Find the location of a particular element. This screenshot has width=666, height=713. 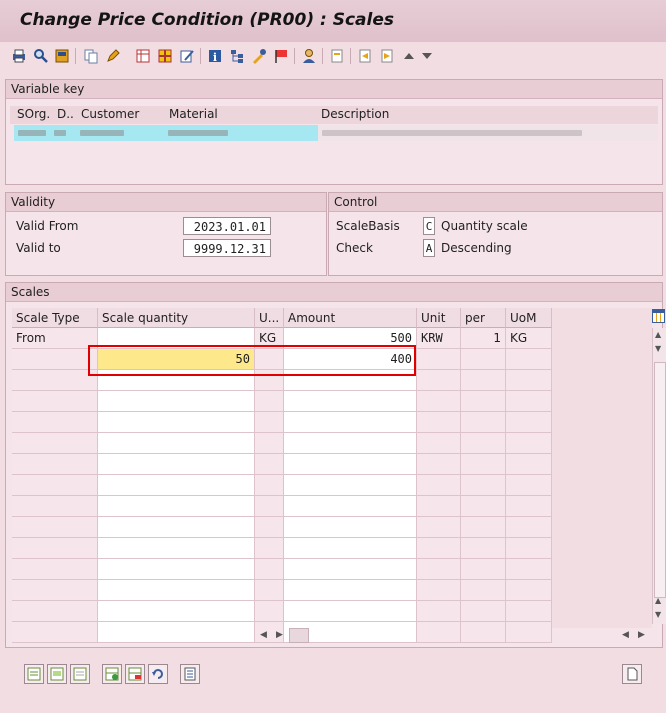

valid-to-input: 9999.12.31 is located at coordinates (227, 248).